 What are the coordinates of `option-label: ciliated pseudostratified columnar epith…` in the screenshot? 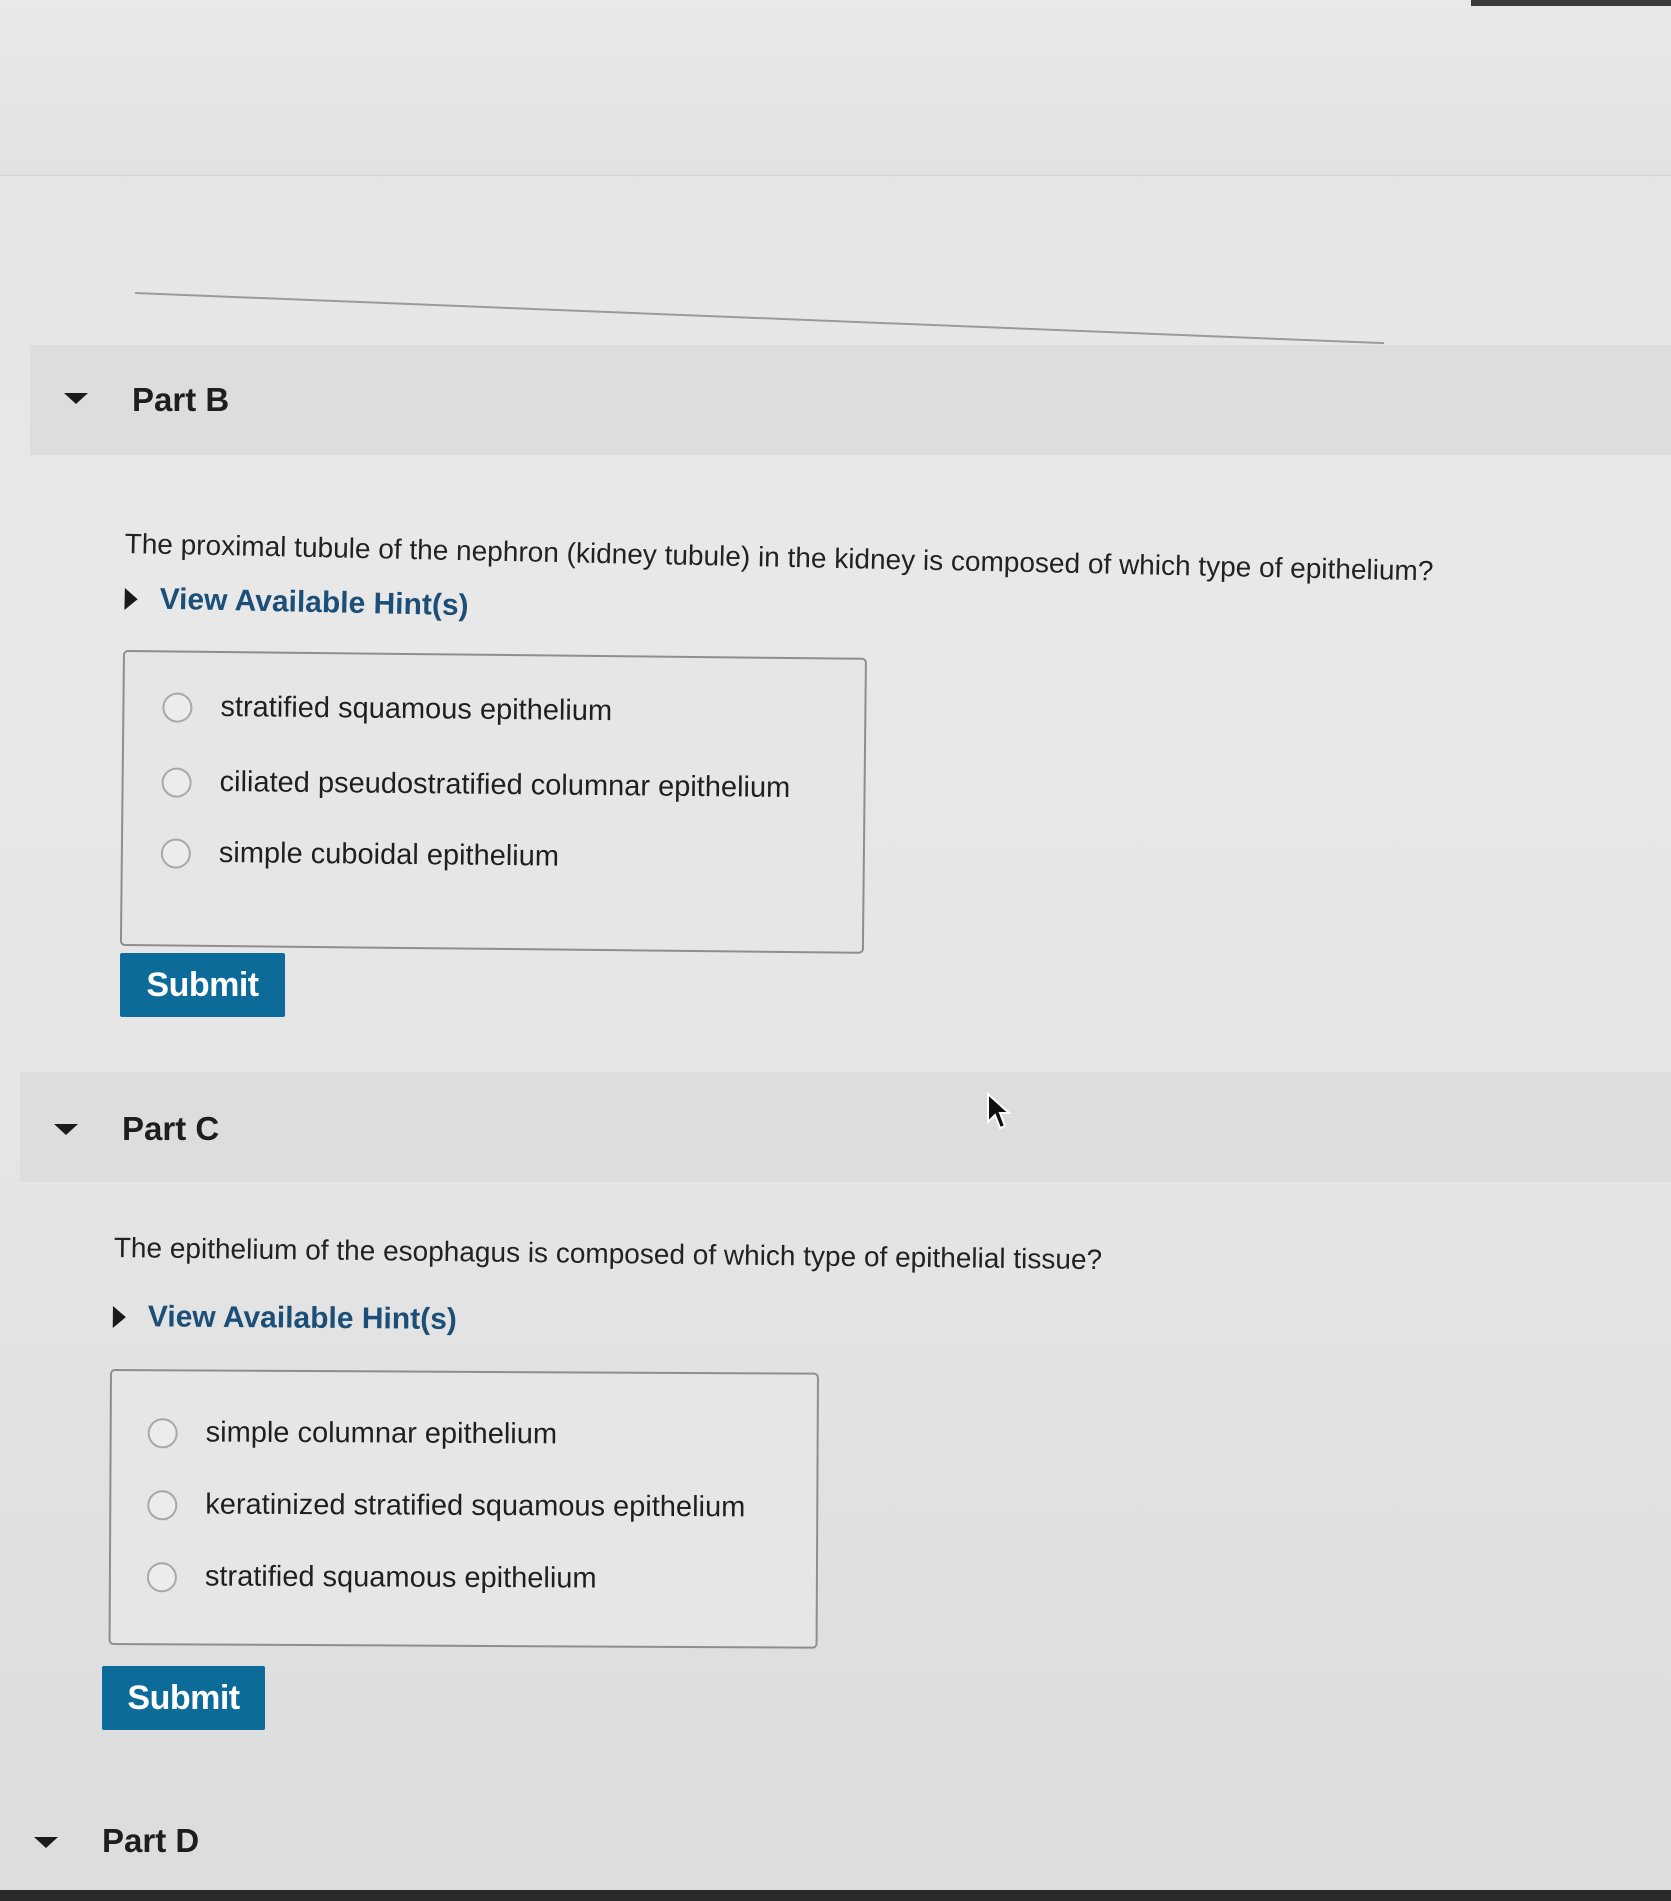 It's located at (505, 785).